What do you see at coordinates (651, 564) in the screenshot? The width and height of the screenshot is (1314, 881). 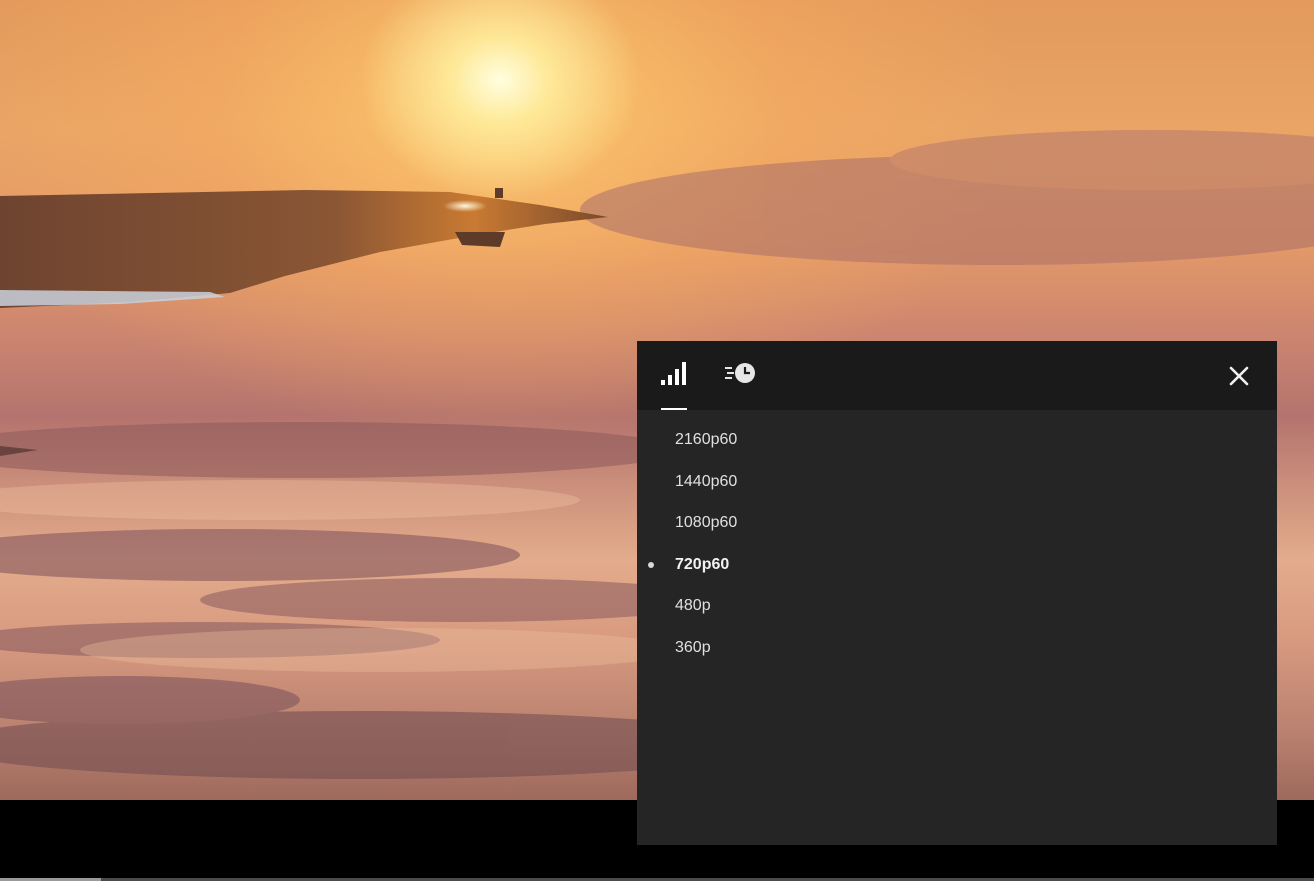 I see `selected-indicator-icon` at bounding box center [651, 564].